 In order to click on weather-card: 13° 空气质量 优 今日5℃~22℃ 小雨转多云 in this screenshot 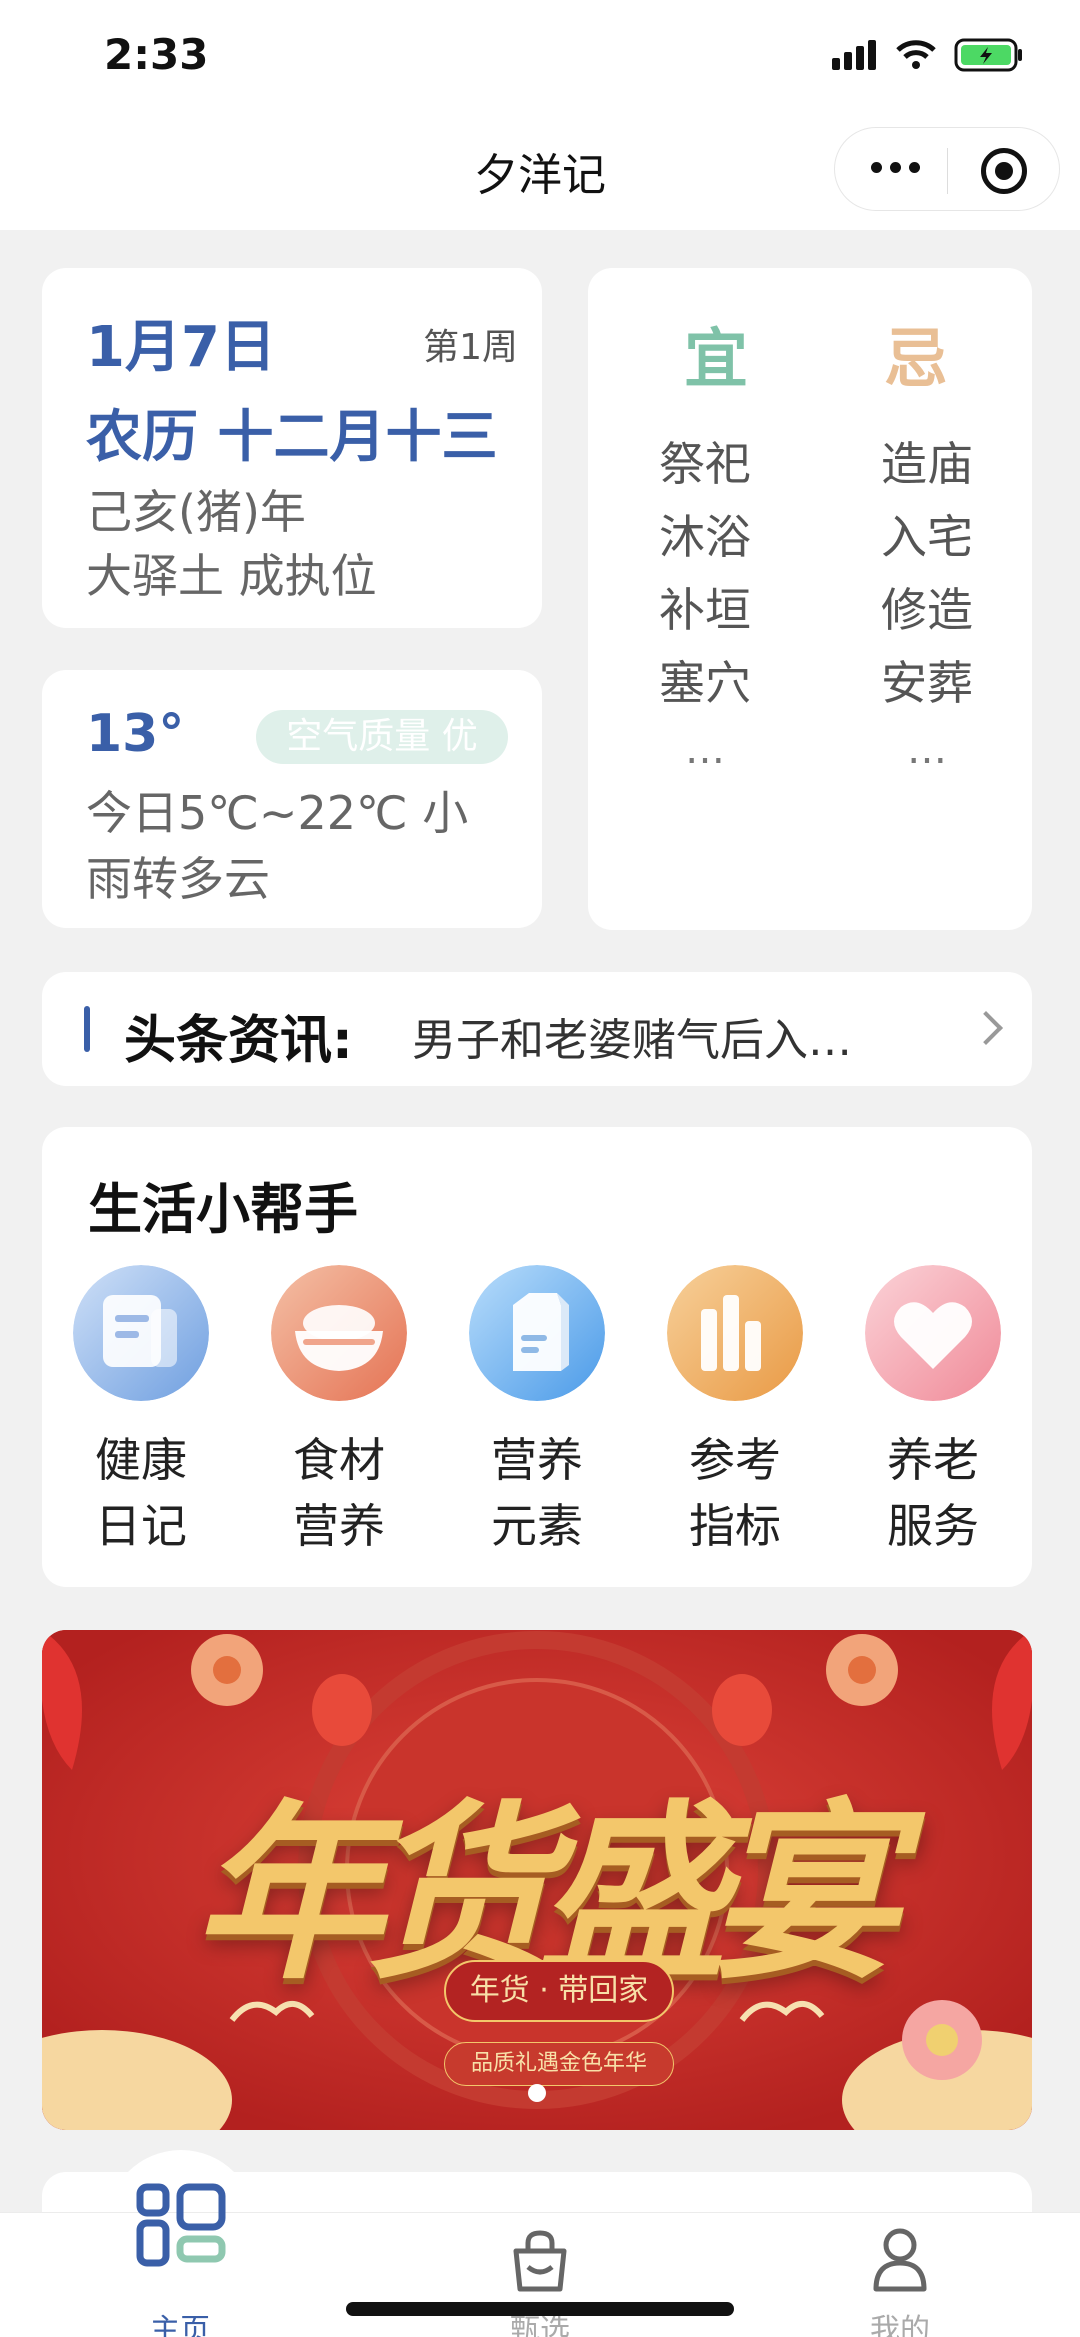, I will do `click(292, 799)`.